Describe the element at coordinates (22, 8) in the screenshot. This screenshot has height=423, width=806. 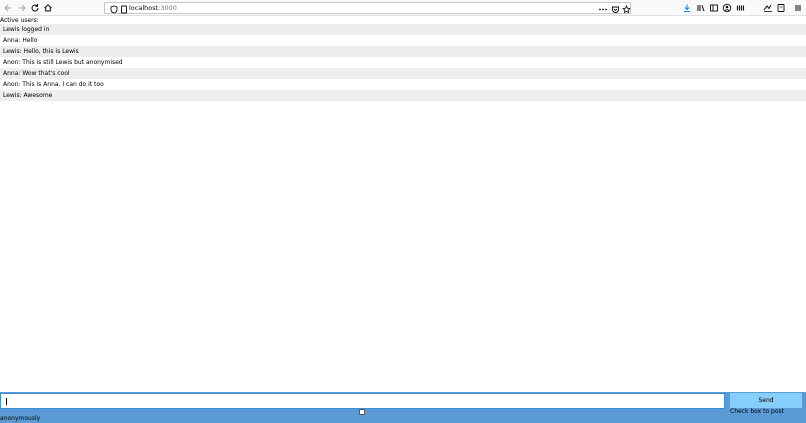
I see `forward-icon` at that location.